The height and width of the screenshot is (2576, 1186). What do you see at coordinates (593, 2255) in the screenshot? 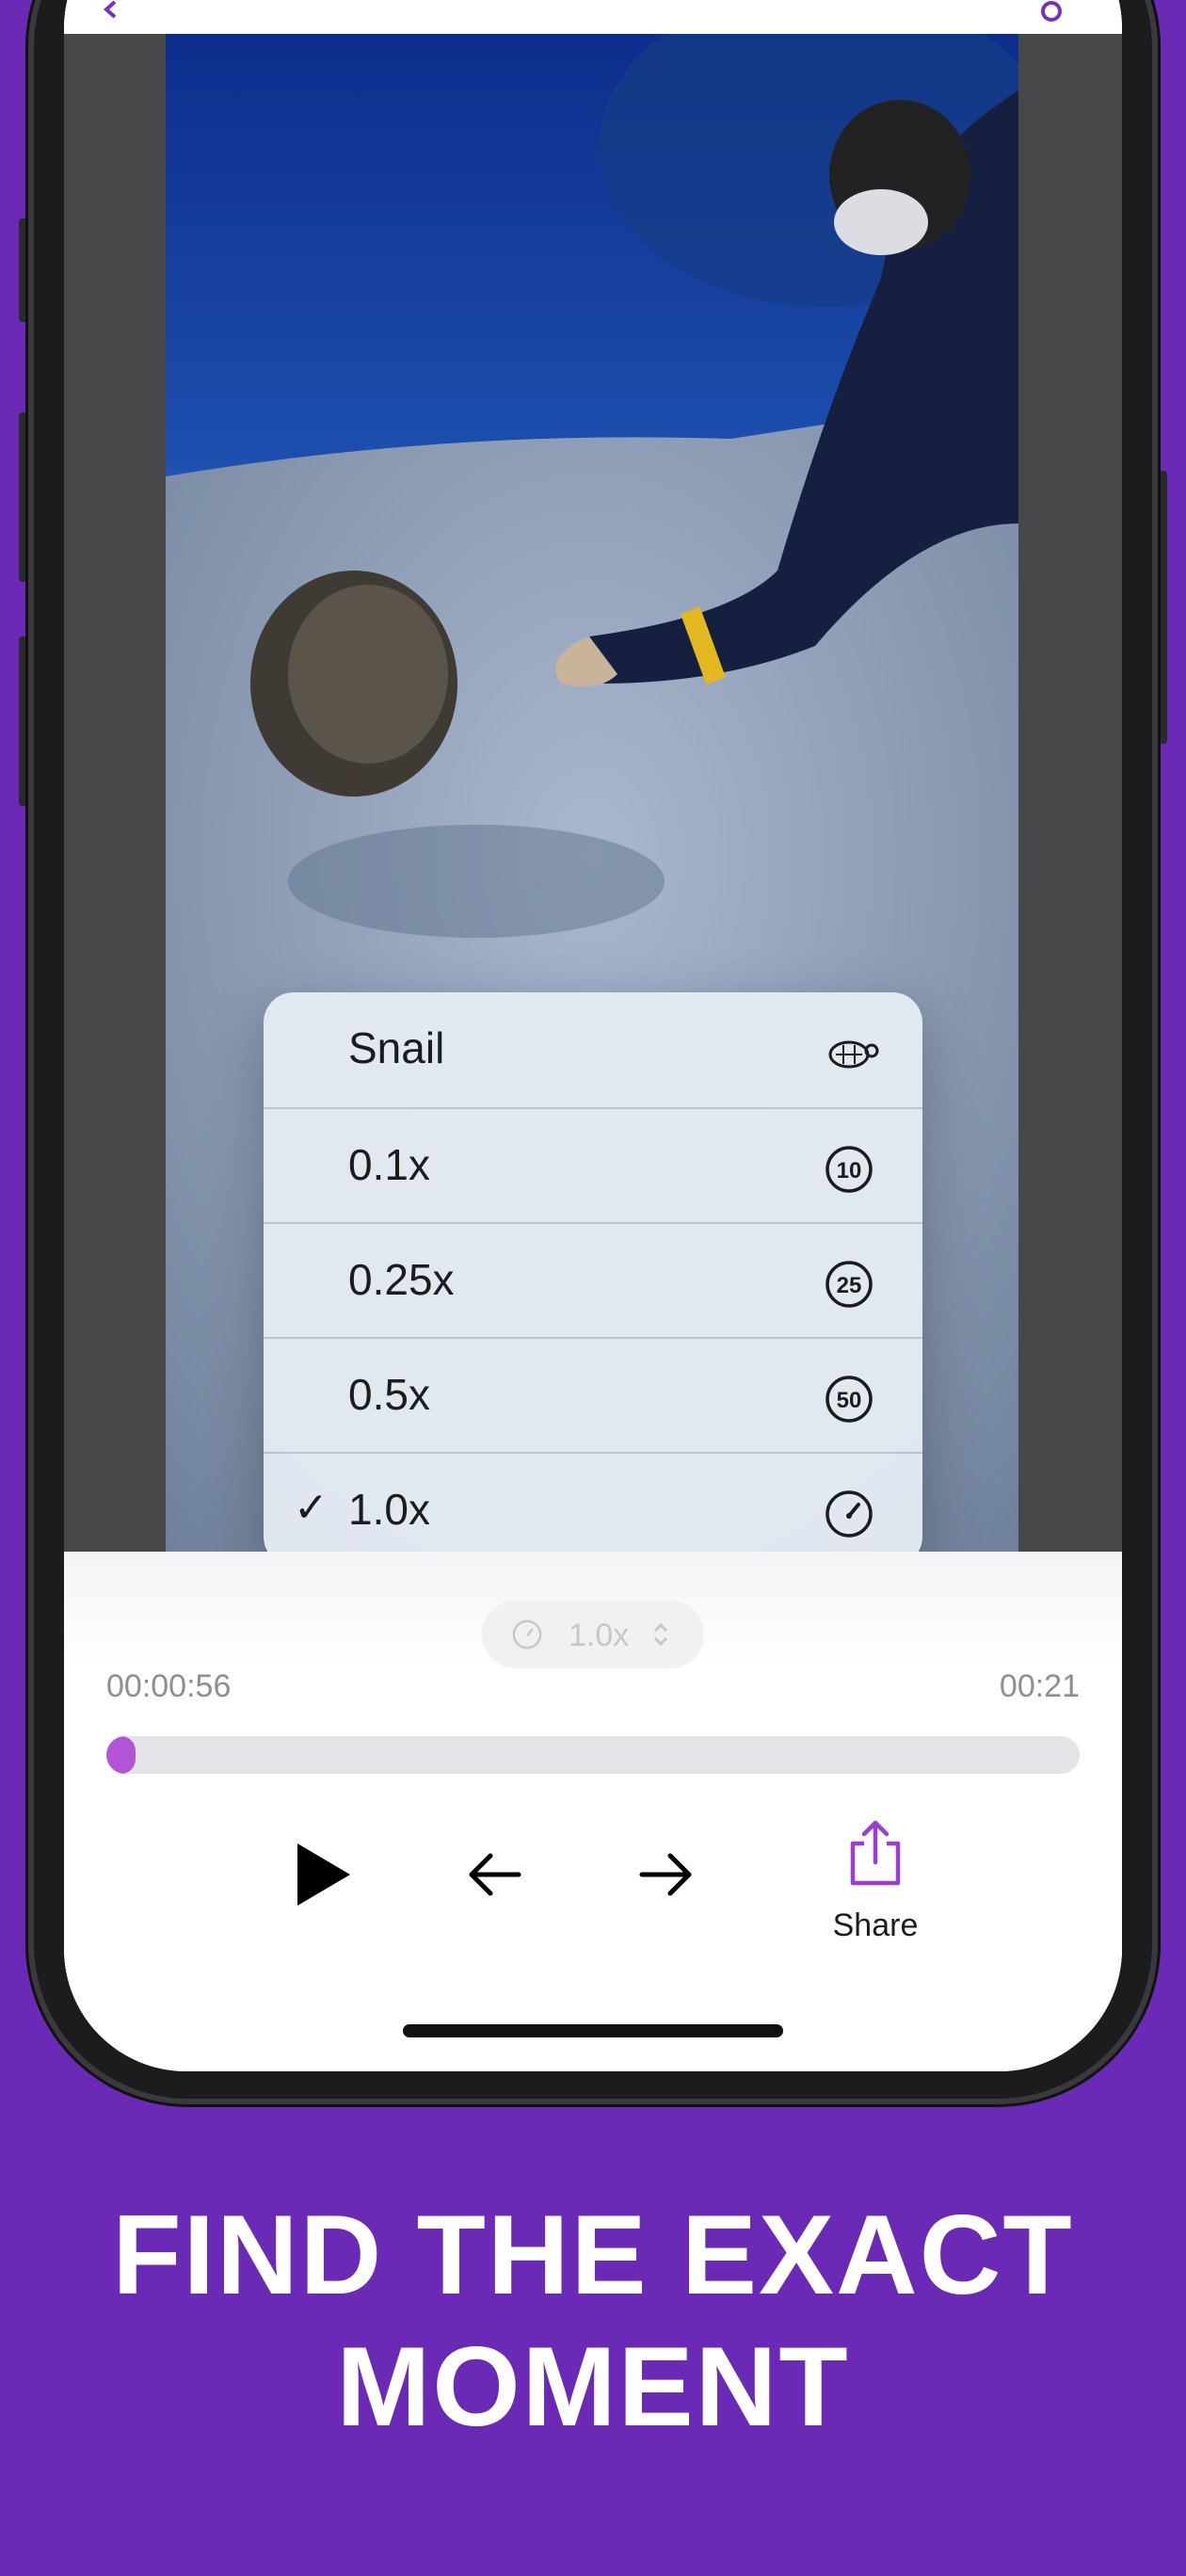
I see `headline-line-1: FIND THE EXACT` at bounding box center [593, 2255].